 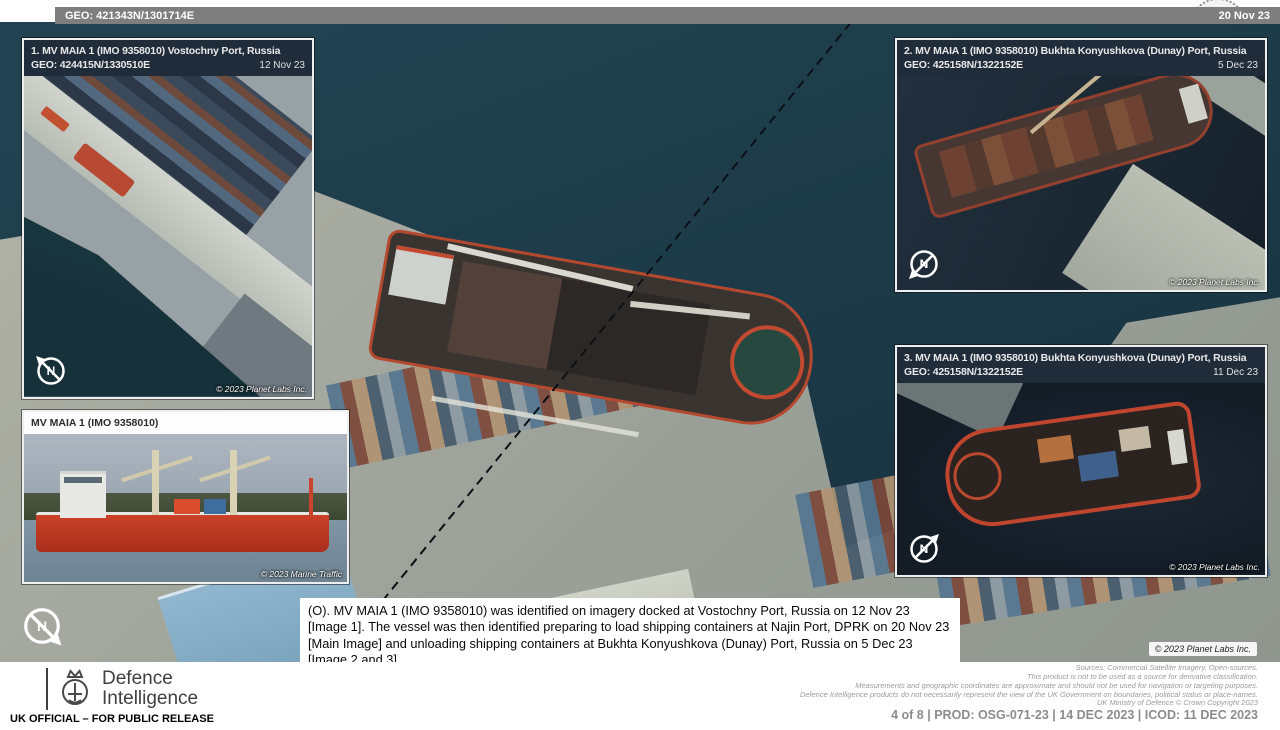 What do you see at coordinates (1237, 65) in the screenshot?
I see `inset-2-date: 5 Dec 23` at bounding box center [1237, 65].